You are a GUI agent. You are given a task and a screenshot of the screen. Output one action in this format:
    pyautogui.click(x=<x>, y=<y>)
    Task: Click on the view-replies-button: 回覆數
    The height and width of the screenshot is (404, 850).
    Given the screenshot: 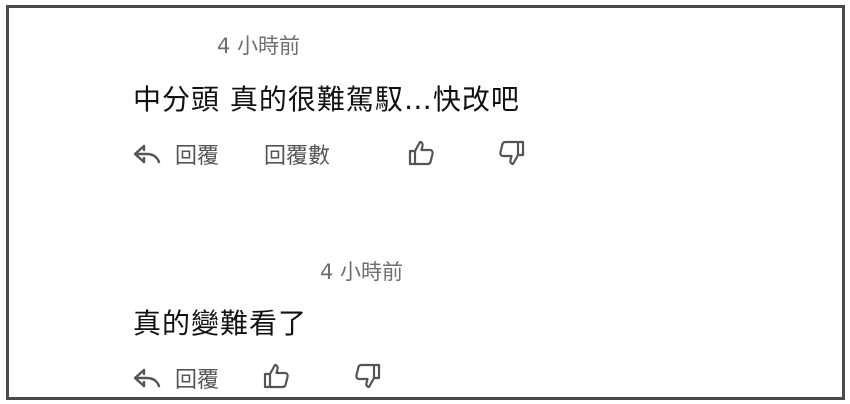 What is the action you would take?
    pyautogui.click(x=297, y=154)
    